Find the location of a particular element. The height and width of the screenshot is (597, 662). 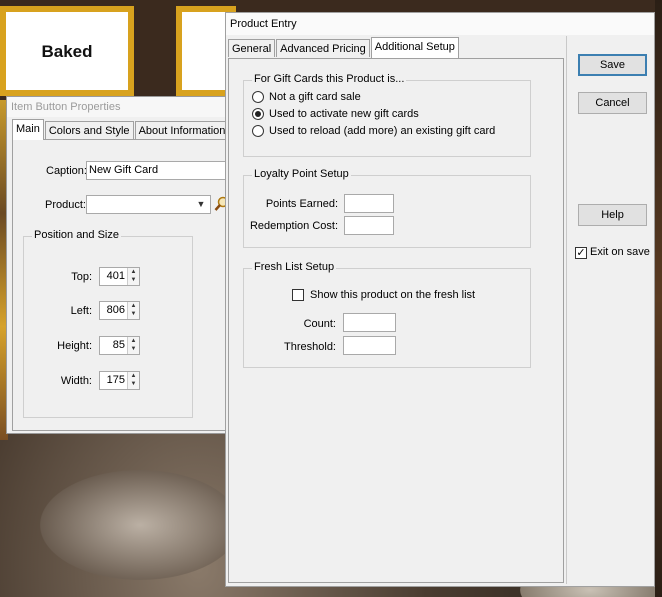

group-title: Loyalty Point Setup is located at coordinates (301, 174).